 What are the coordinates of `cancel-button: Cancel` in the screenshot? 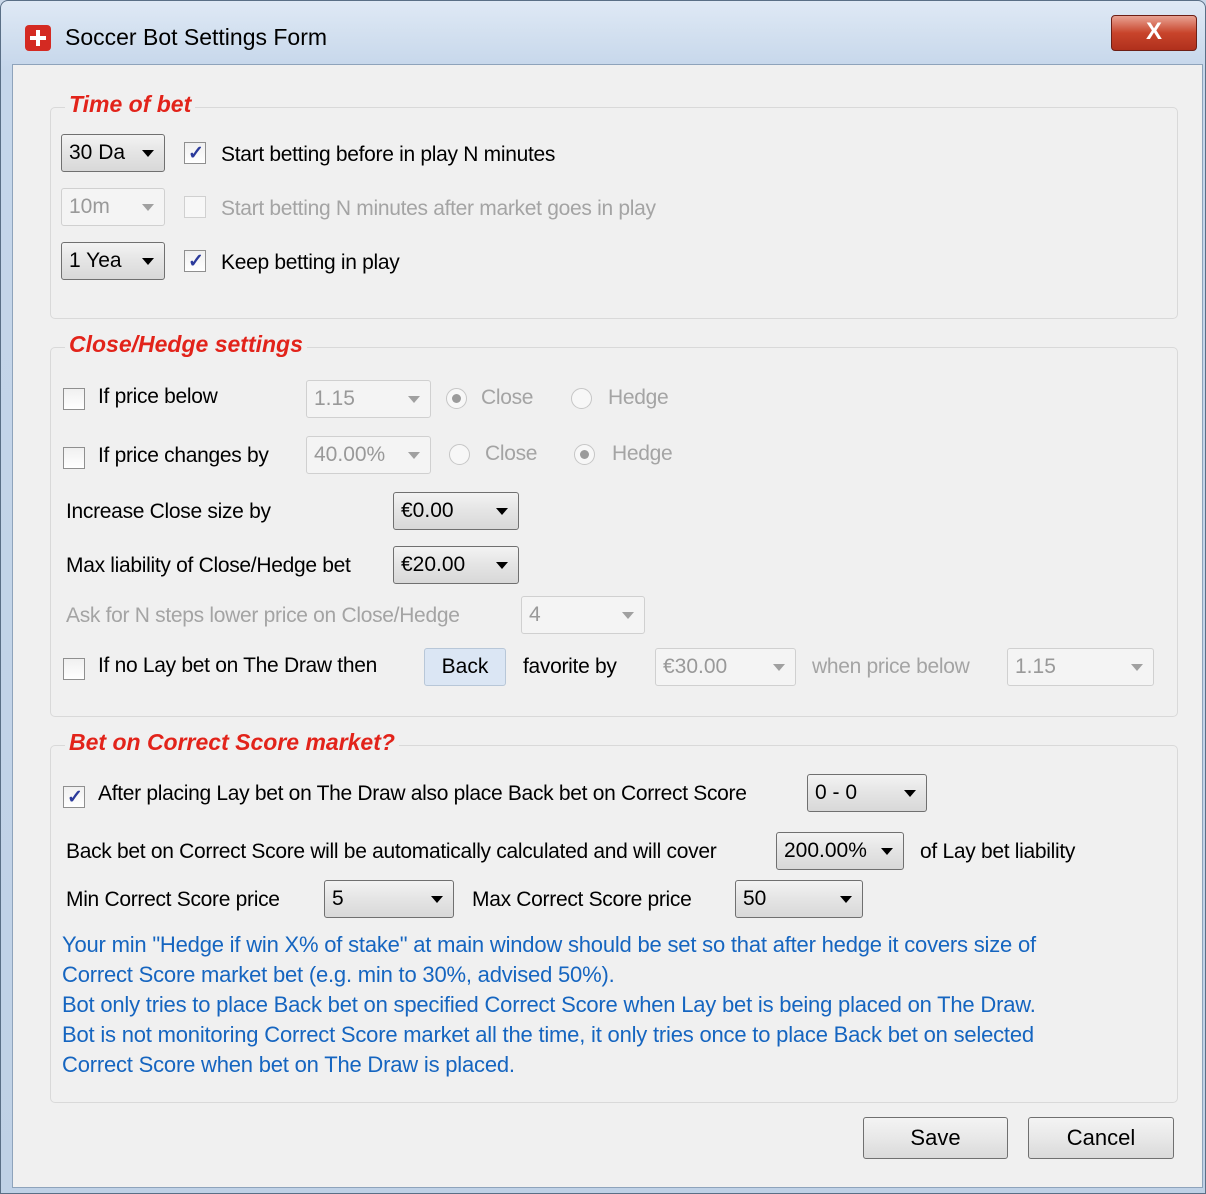 It's located at (1101, 1138).